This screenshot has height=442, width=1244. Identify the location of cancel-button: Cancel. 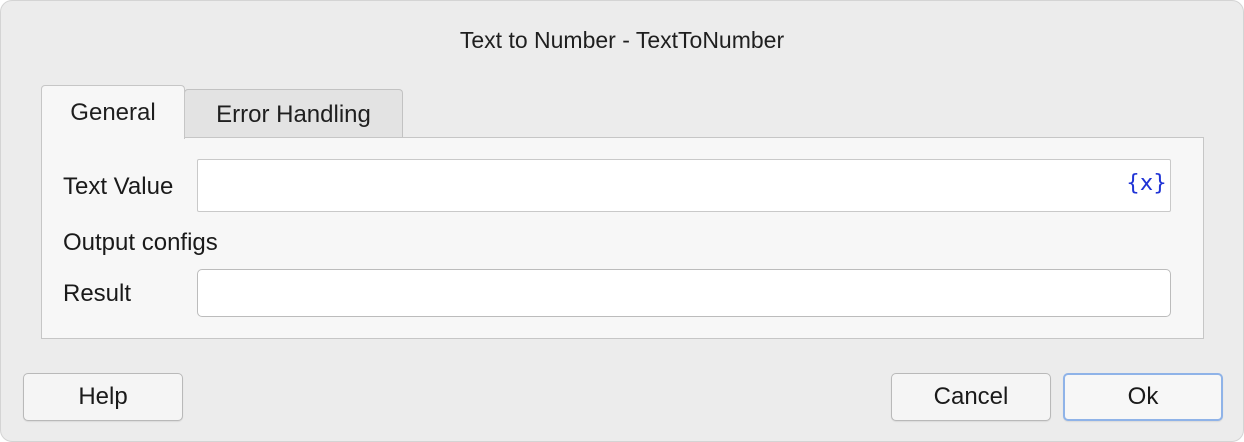
(971, 397).